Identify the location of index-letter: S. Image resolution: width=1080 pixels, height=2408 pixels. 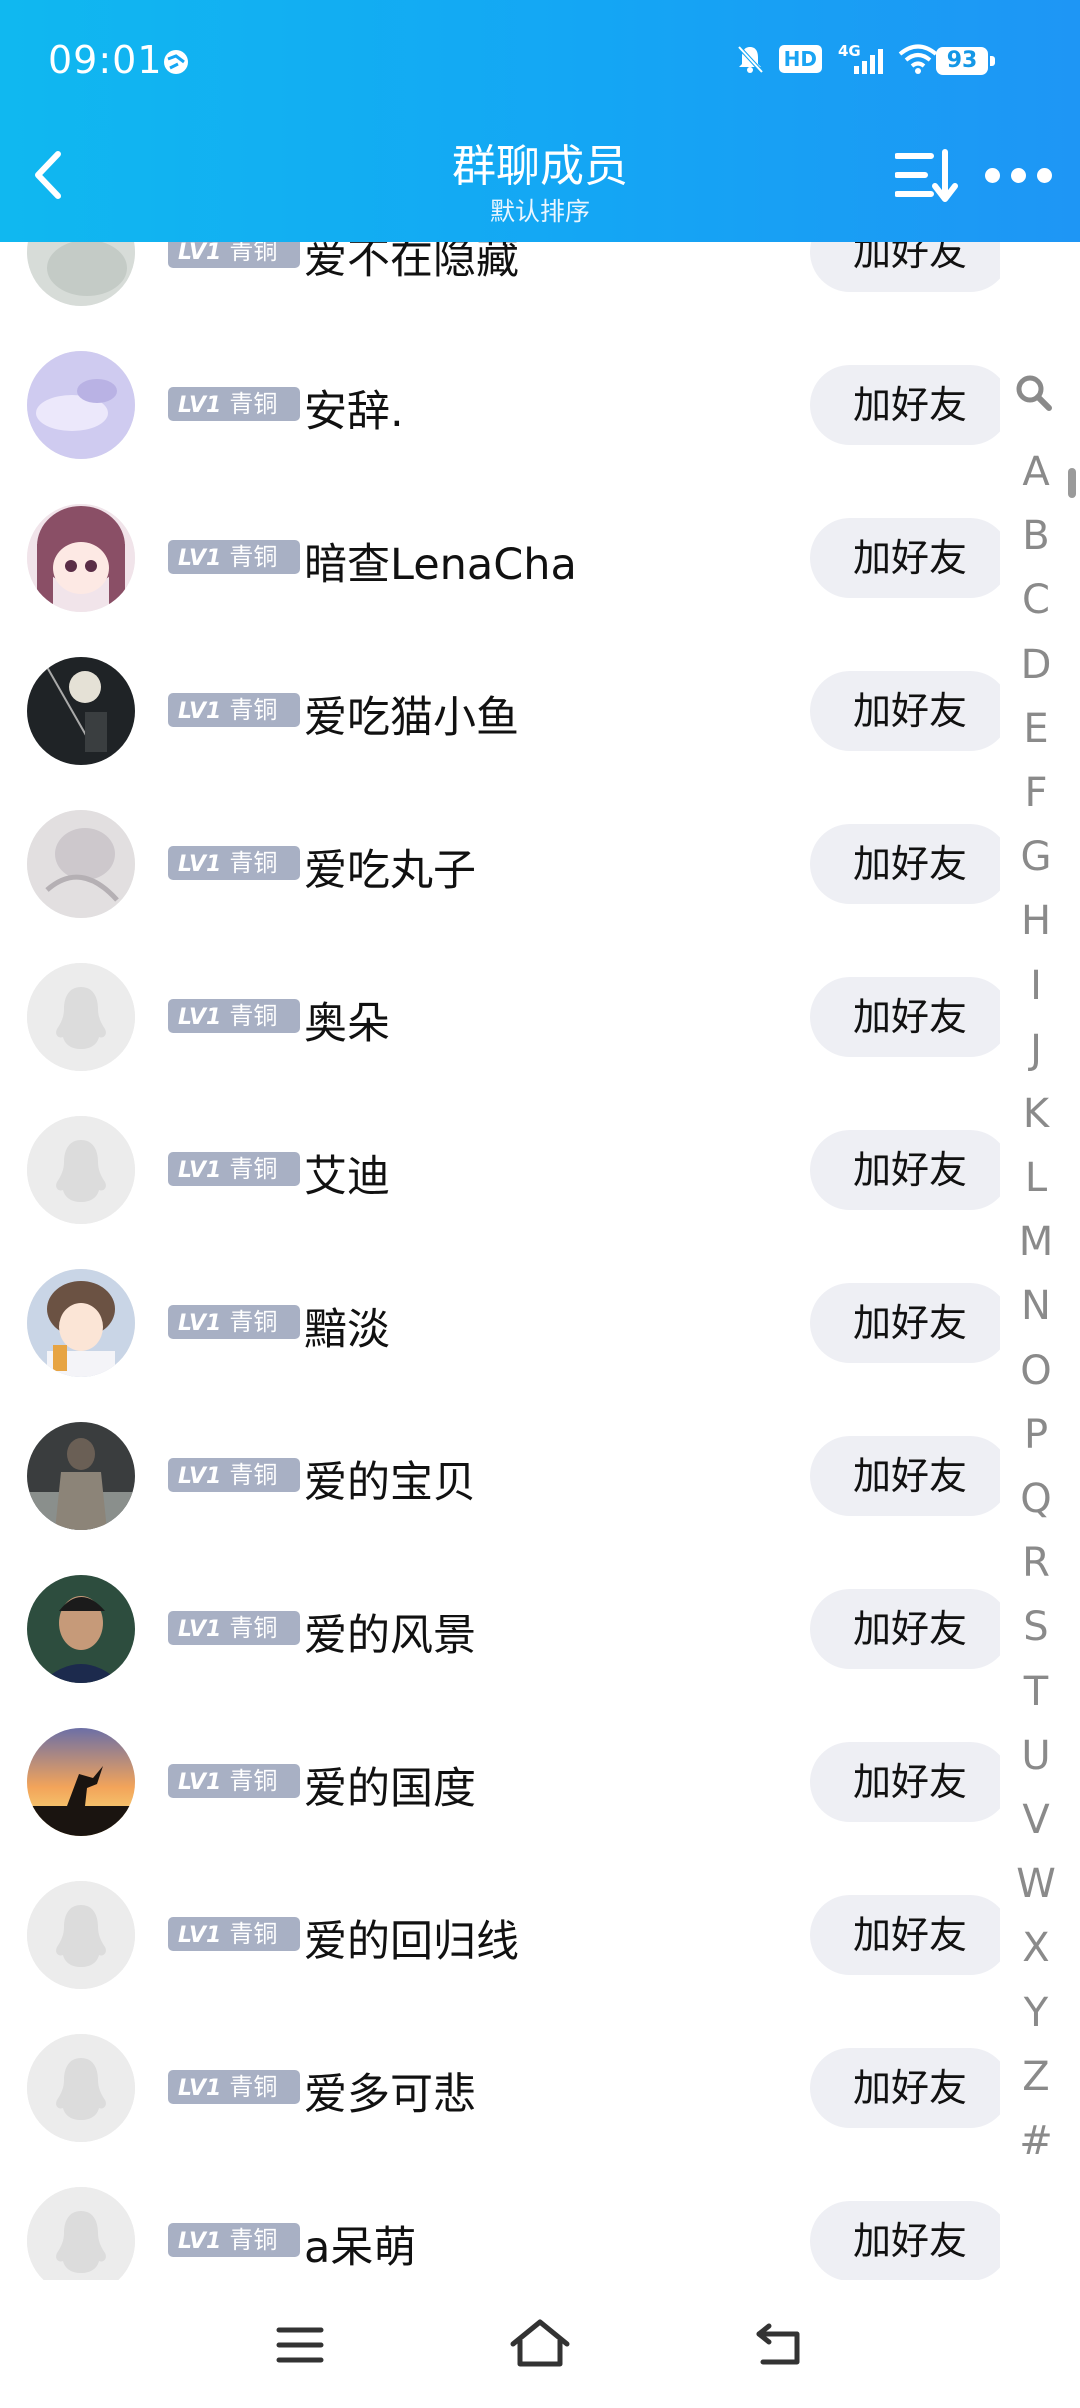
(1036, 1627).